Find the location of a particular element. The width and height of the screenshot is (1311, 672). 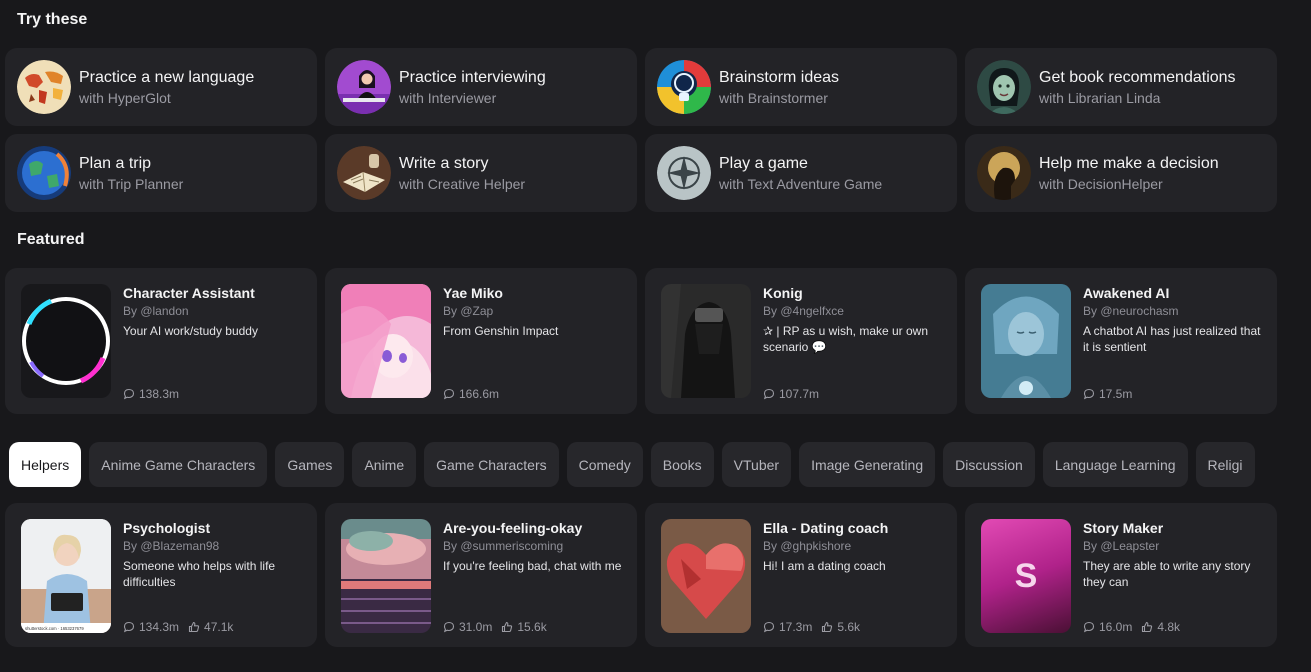

character-name: Story Maker is located at coordinates (1123, 528).